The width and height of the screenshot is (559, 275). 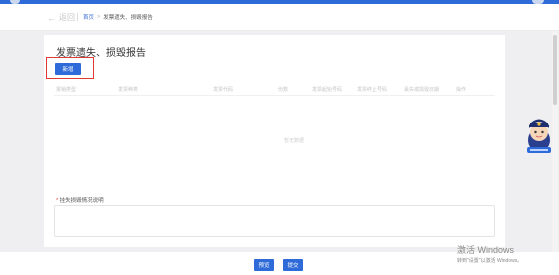 I want to click on breadcrumb-current: 发票遗失、损毁报告, so click(x=128, y=18).